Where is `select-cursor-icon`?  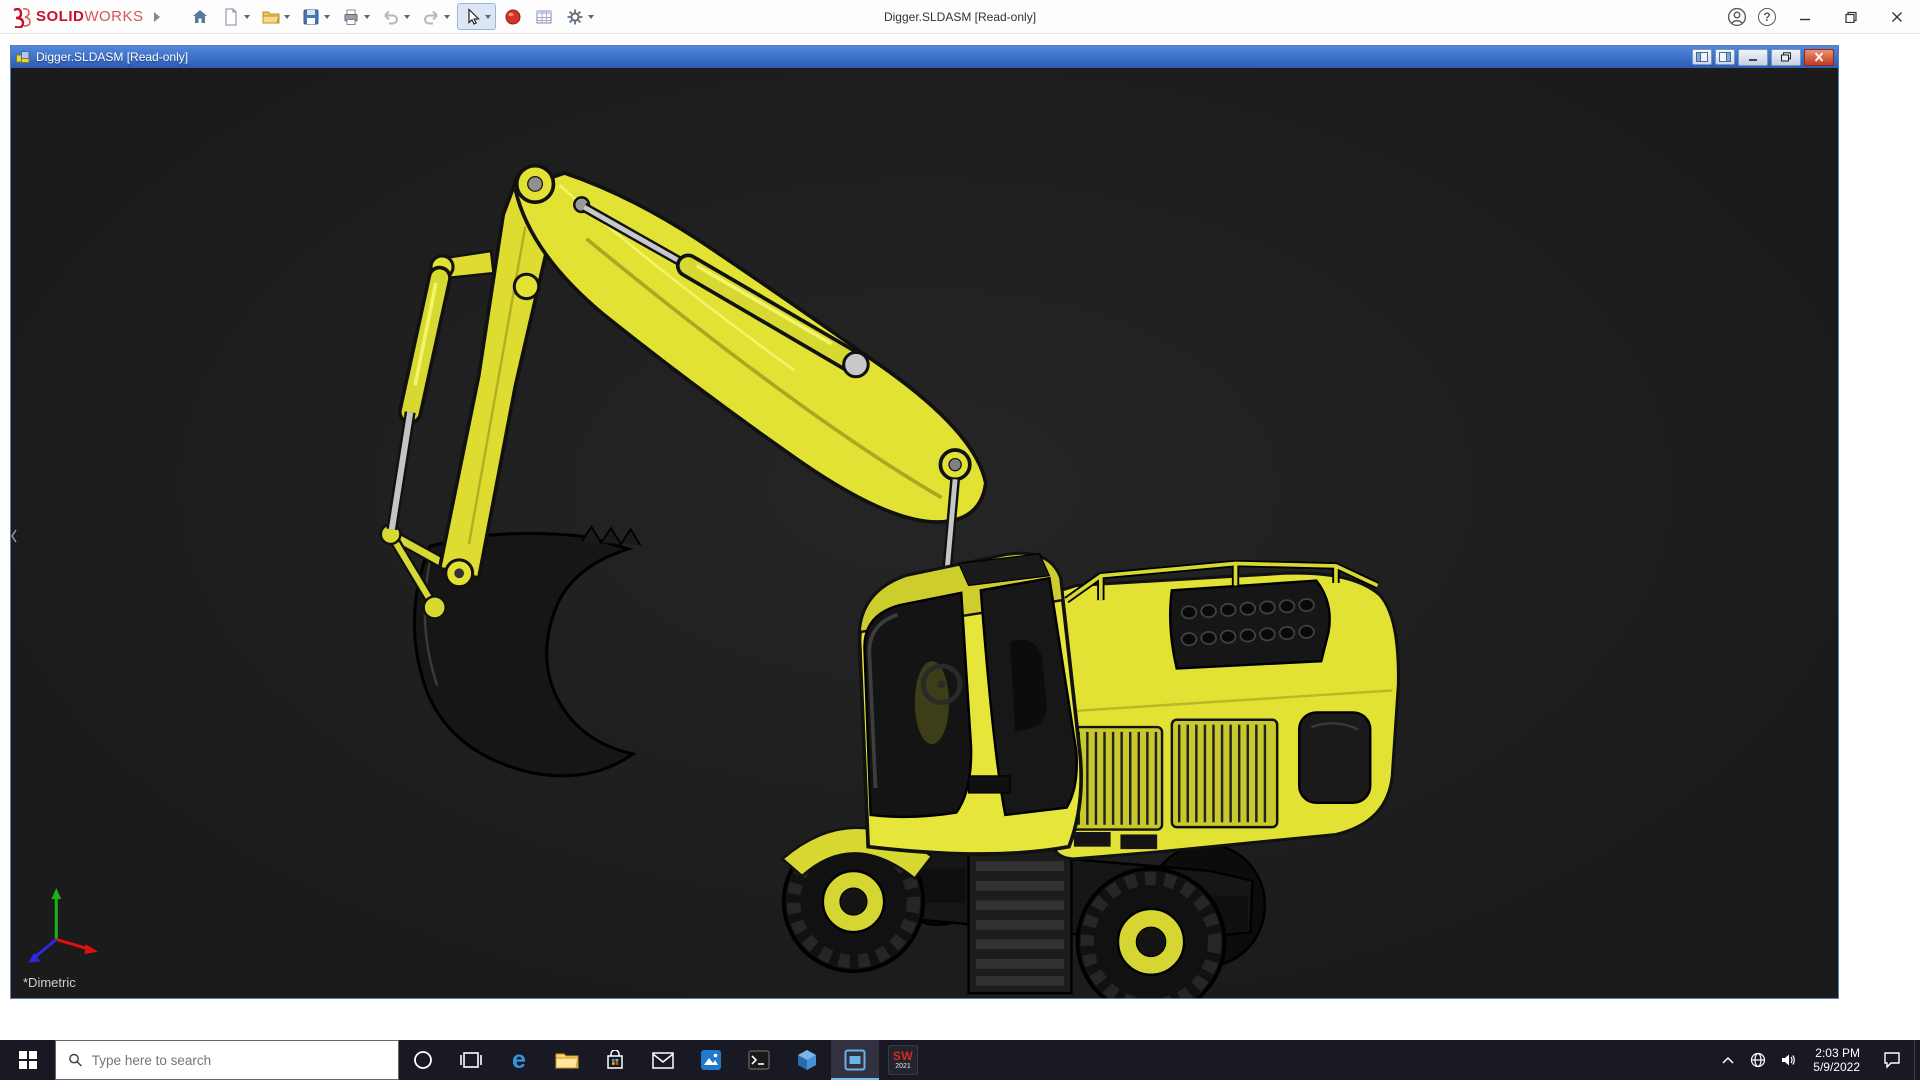
select-cursor-icon is located at coordinates (473, 16).